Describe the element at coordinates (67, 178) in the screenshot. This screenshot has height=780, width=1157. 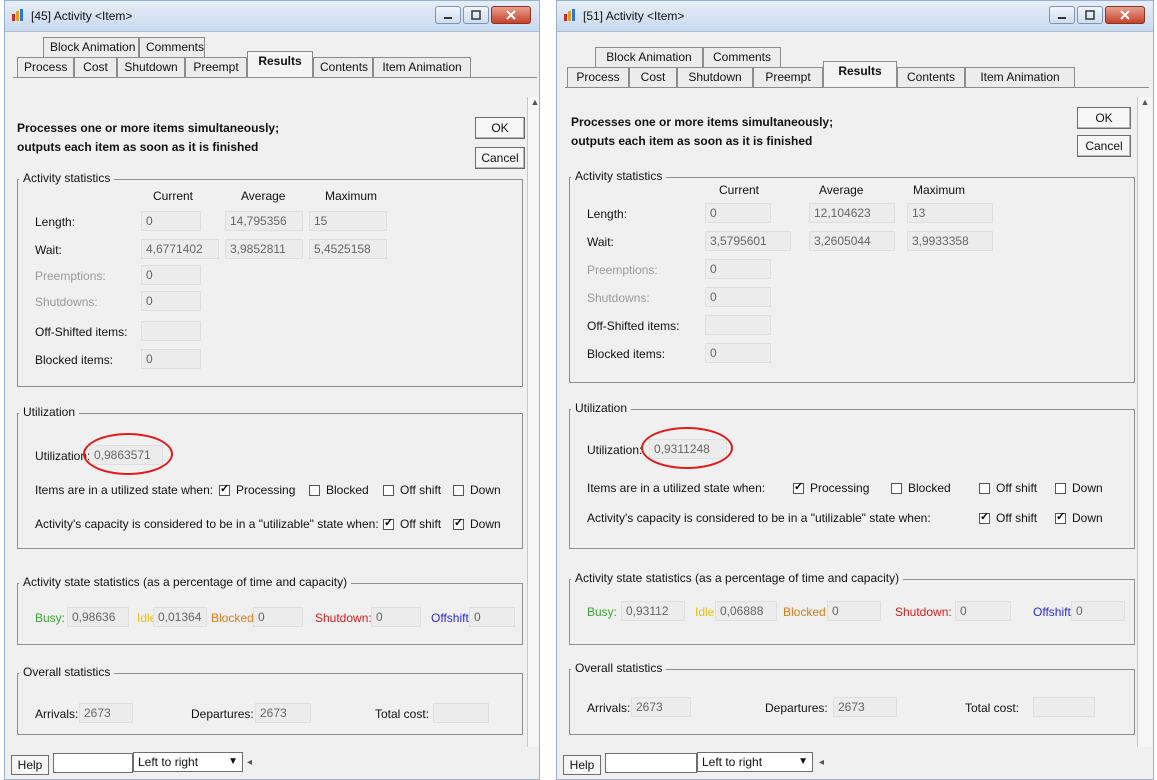
I see `activity-statistics-legend: Activity statistics` at that location.